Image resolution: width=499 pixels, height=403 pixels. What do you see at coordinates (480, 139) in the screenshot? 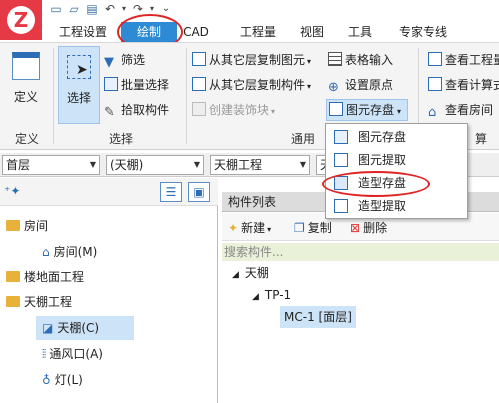
I see `group-label-calc: 算` at bounding box center [480, 139].